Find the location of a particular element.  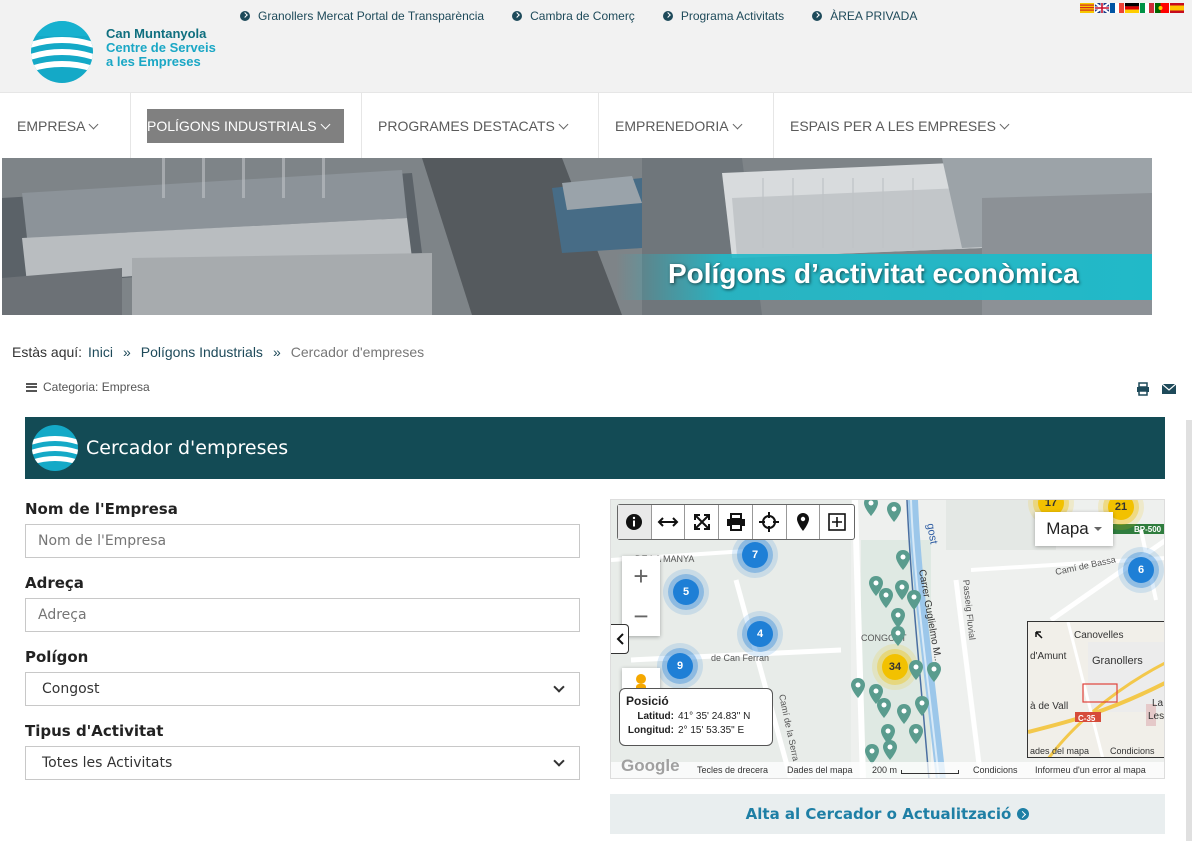

measure-tool-button is located at coordinates (669, 522).